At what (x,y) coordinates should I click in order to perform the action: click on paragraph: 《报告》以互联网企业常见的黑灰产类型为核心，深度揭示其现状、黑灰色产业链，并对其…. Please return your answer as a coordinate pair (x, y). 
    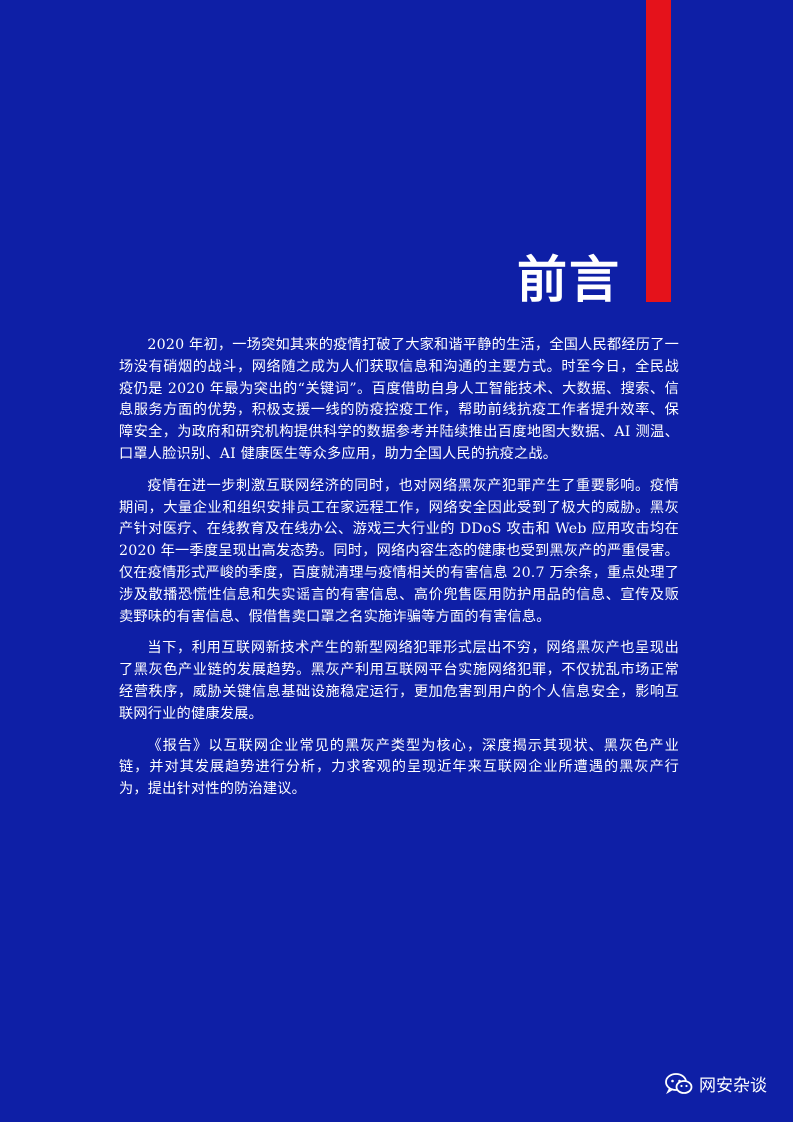
    Looking at the image, I should click on (399, 767).